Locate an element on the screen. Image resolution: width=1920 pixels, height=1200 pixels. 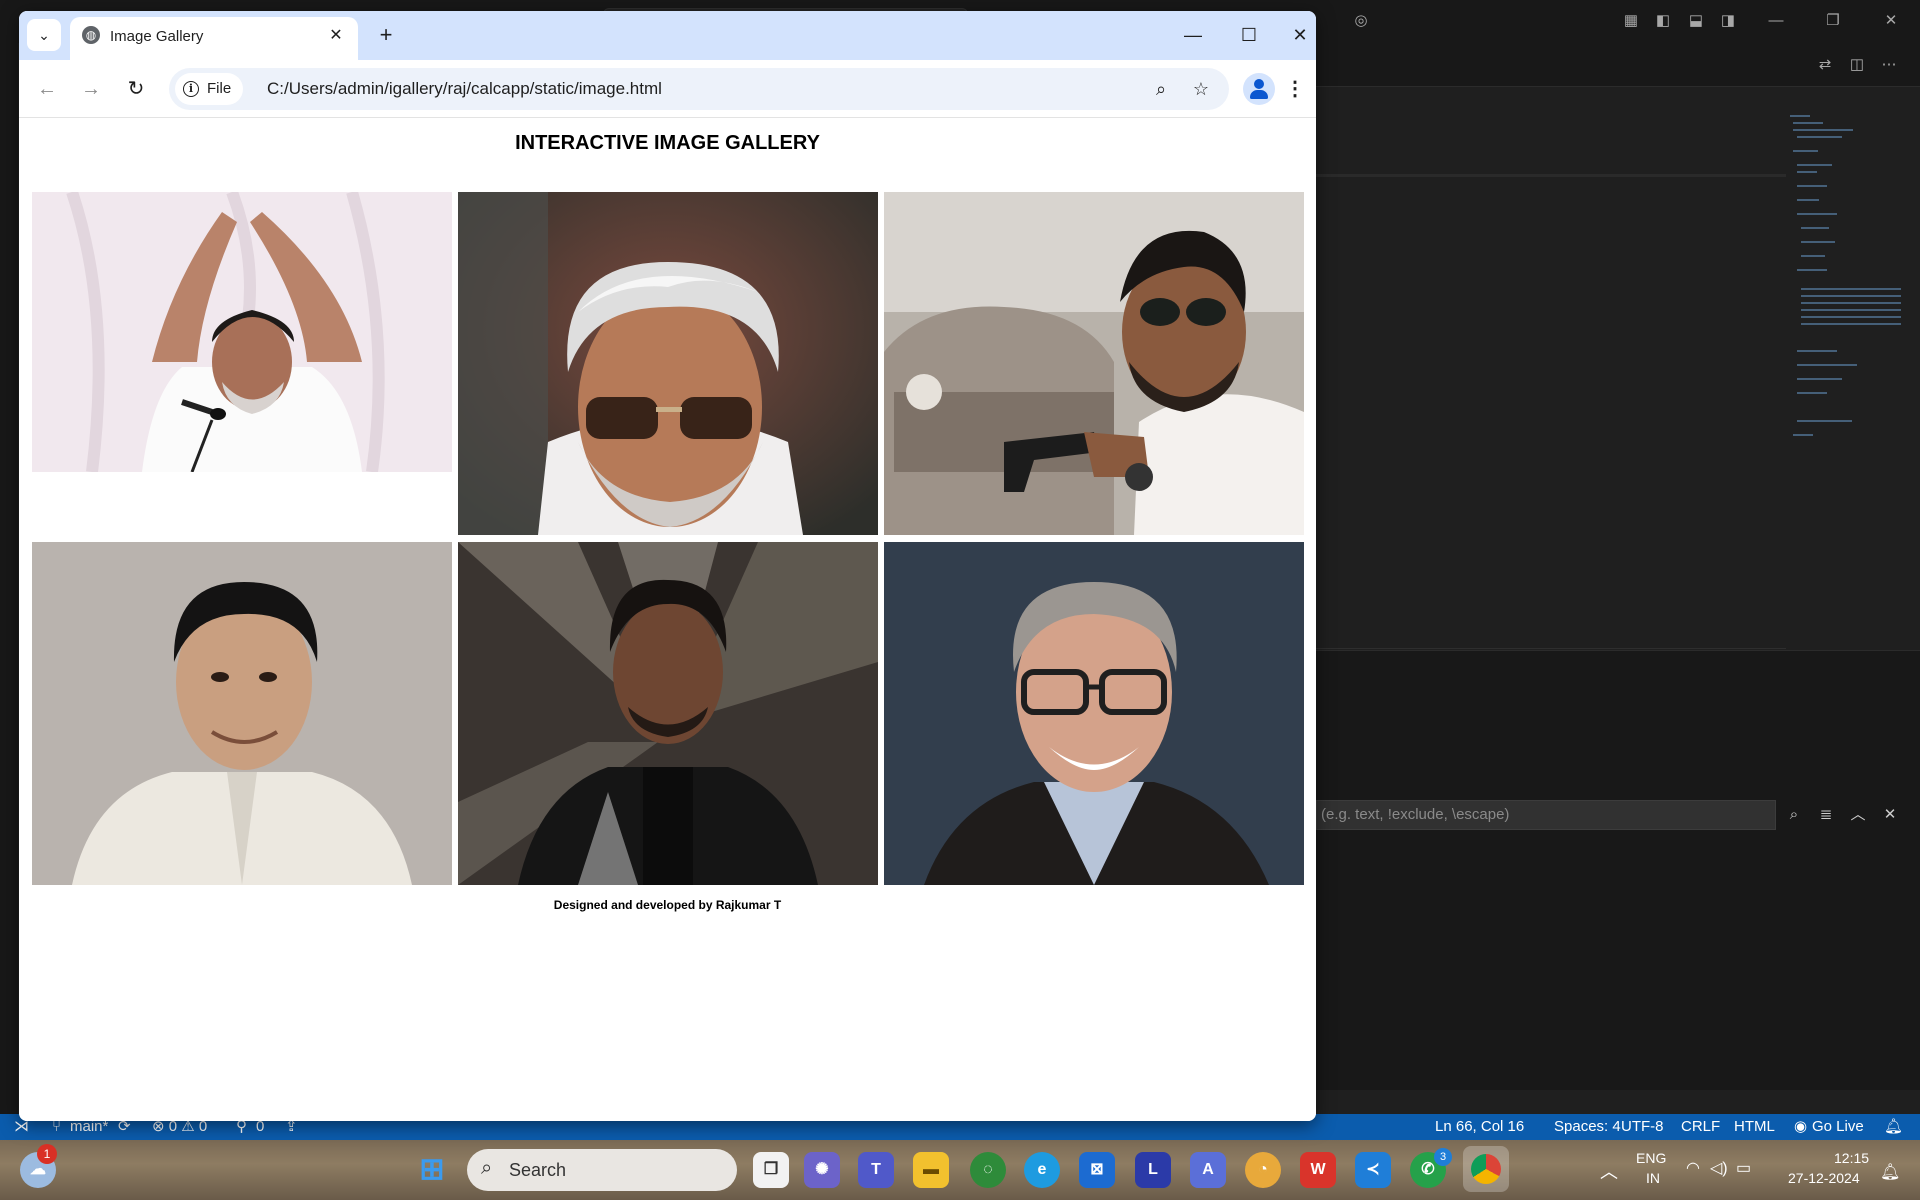
notification-bell-icon: 🔔︎ is located at coordinates (1890, 1172).